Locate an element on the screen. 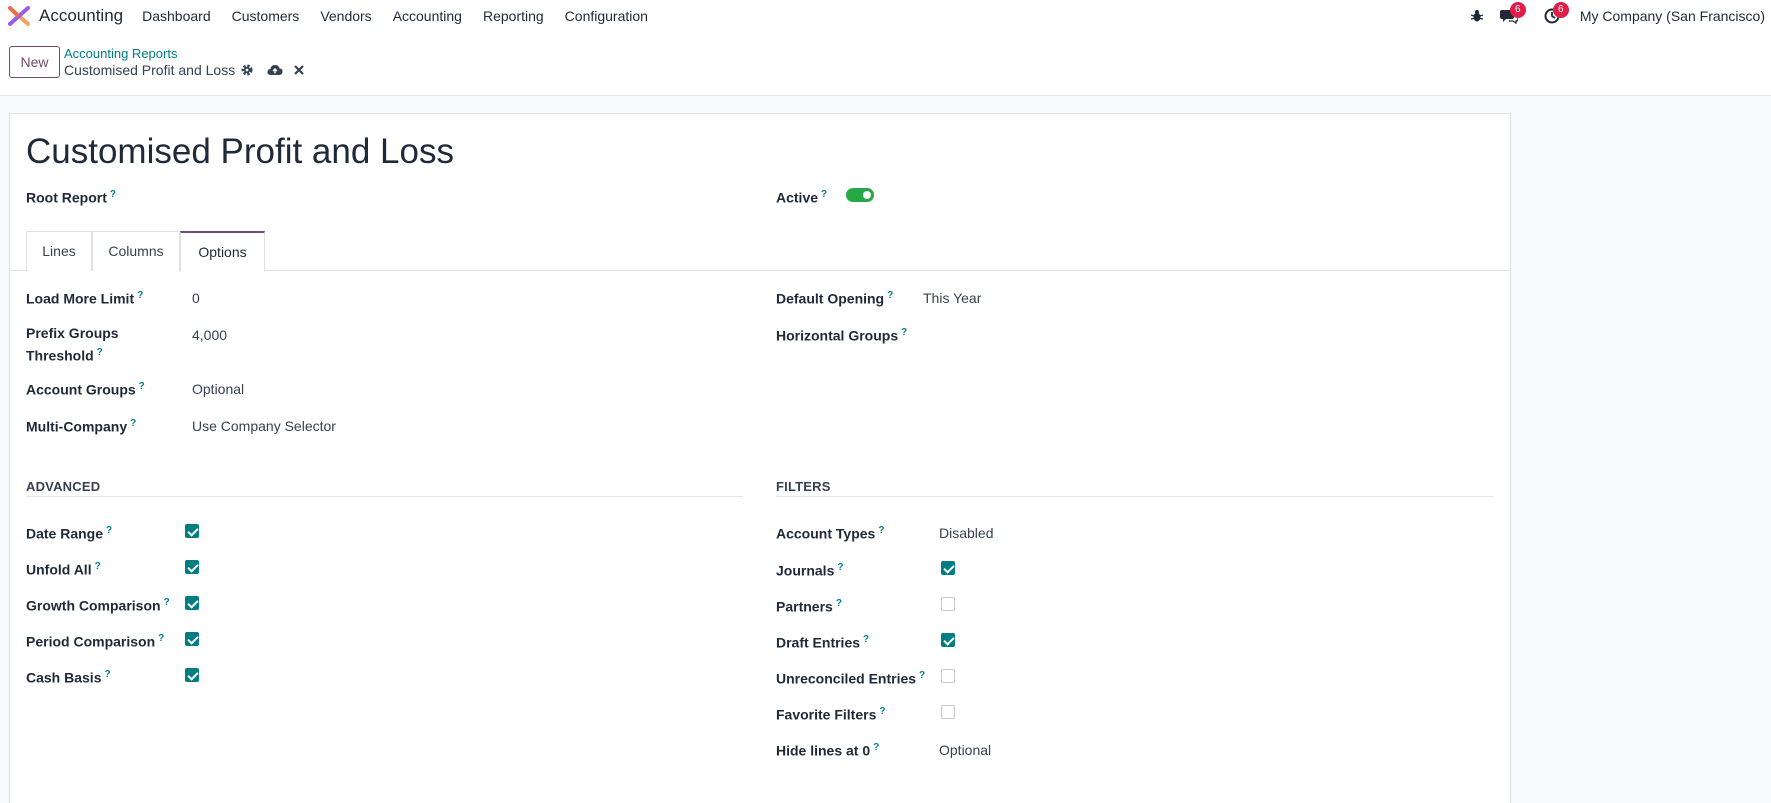 Image resolution: width=1771 pixels, height=803 pixels. account-groups-value: Optional is located at coordinates (218, 389).